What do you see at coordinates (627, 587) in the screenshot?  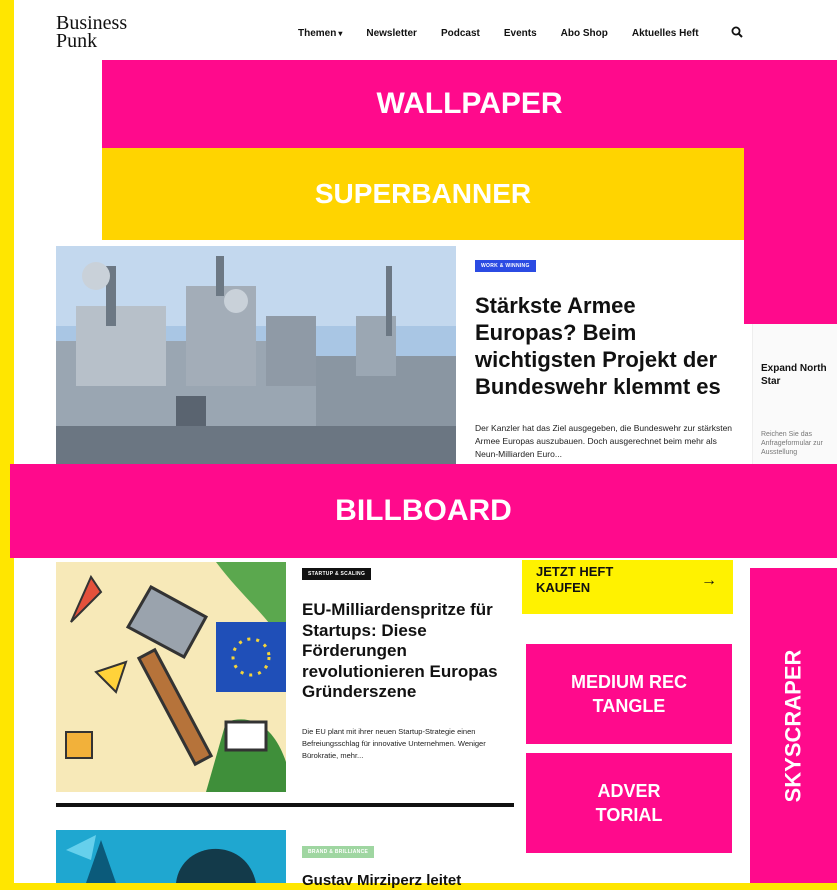 I see `buy-magazine-button: JETZT HEFT KAUFEN →` at bounding box center [627, 587].